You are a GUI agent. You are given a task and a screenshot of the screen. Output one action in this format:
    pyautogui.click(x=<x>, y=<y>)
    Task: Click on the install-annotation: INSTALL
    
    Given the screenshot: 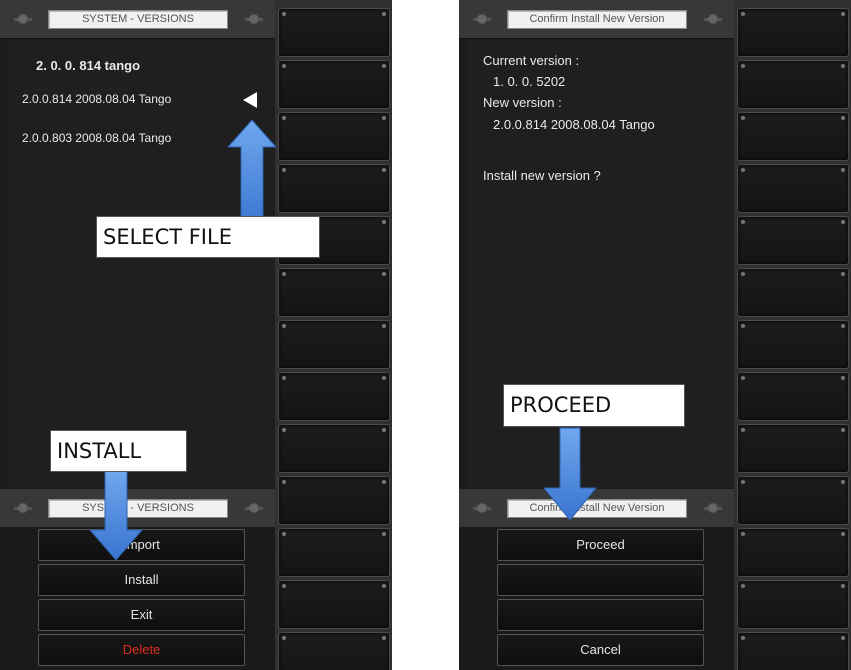 What is the action you would take?
    pyautogui.click(x=118, y=451)
    